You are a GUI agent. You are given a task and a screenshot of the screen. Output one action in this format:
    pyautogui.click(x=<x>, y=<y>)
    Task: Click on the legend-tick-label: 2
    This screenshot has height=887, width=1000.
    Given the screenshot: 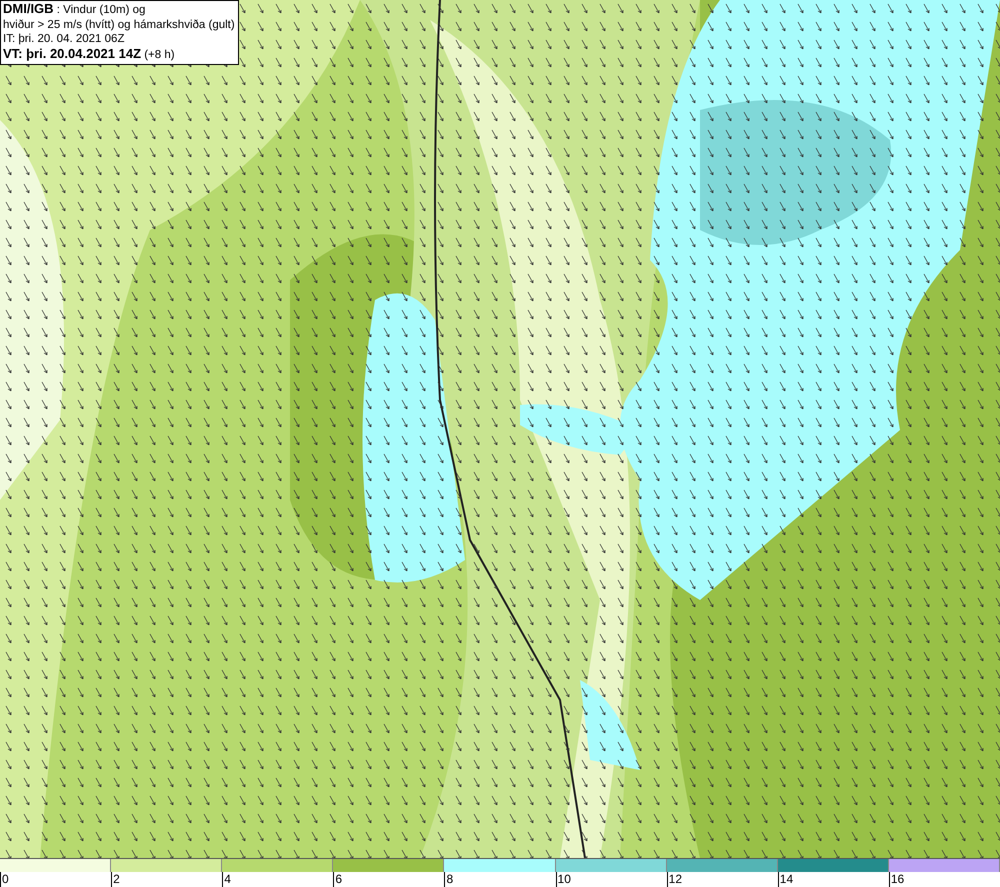 What is the action you would take?
    pyautogui.click(x=116, y=879)
    